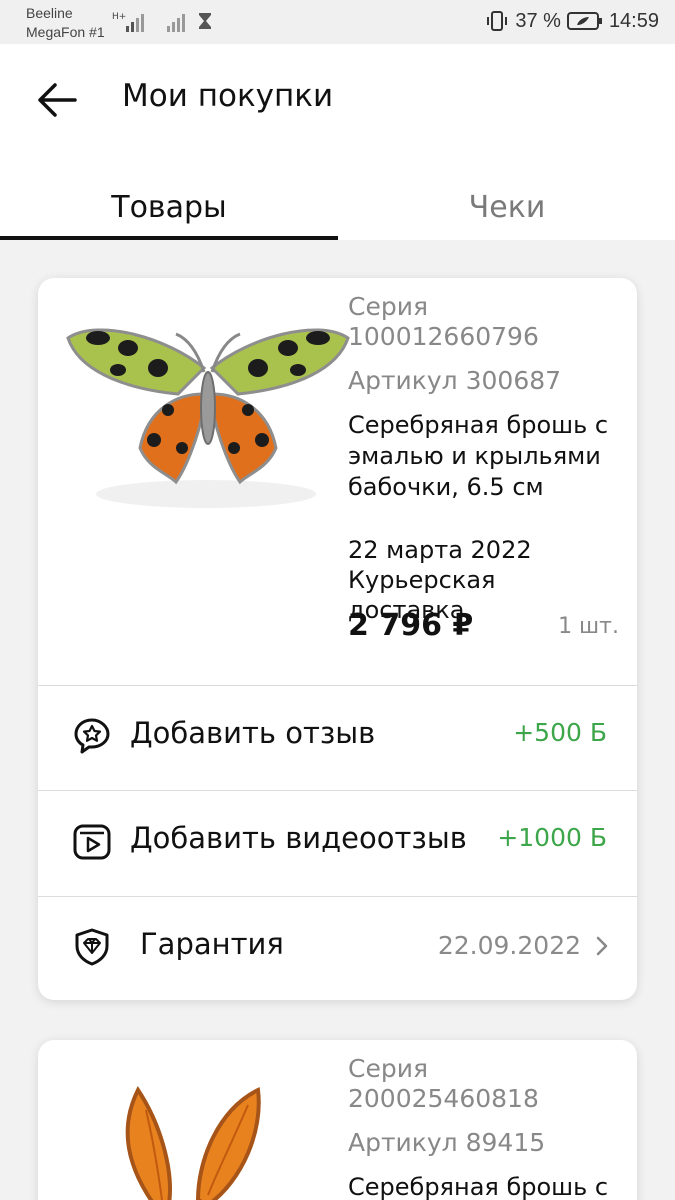 The width and height of the screenshot is (675, 1200). What do you see at coordinates (128, 22) in the screenshot?
I see `signal-icon: H+` at bounding box center [128, 22].